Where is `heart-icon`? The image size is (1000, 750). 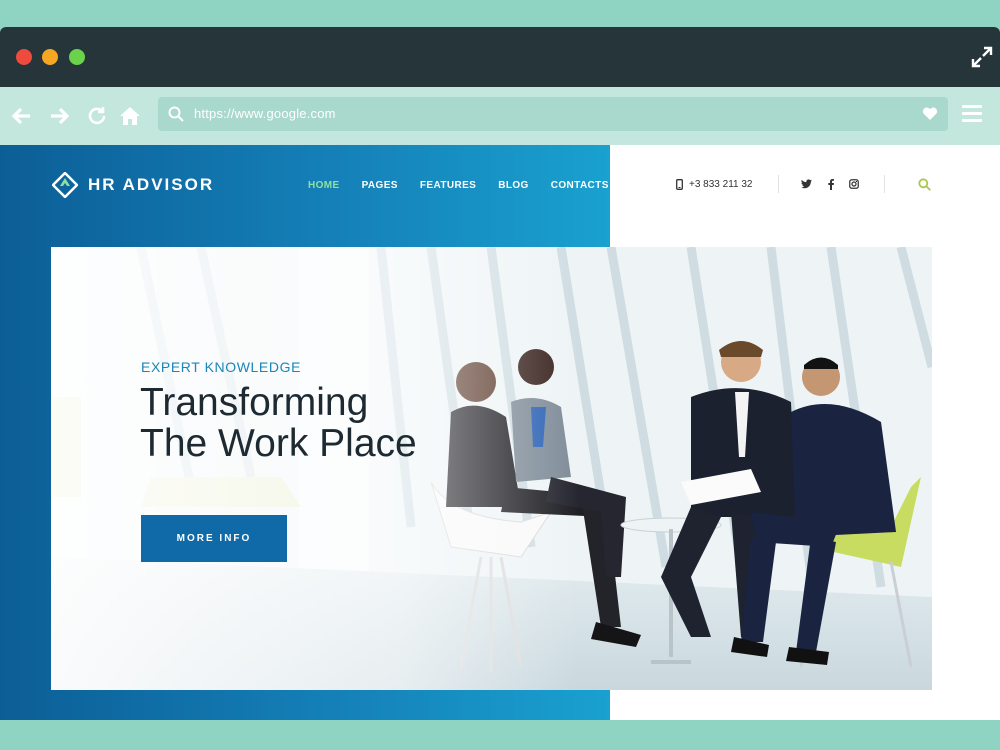
heart-icon is located at coordinates (930, 114).